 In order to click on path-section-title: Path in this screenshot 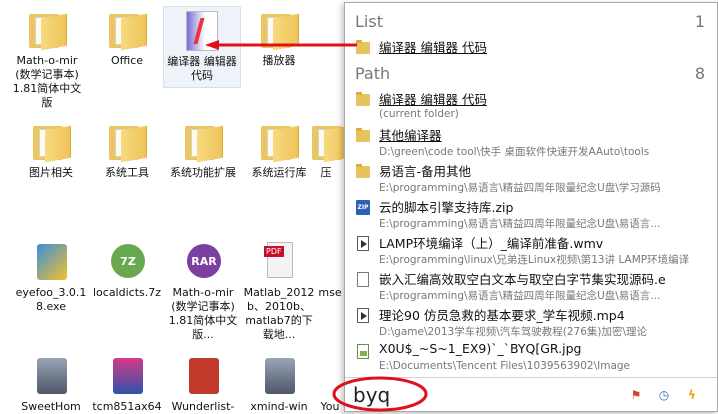, I will do `click(373, 73)`.